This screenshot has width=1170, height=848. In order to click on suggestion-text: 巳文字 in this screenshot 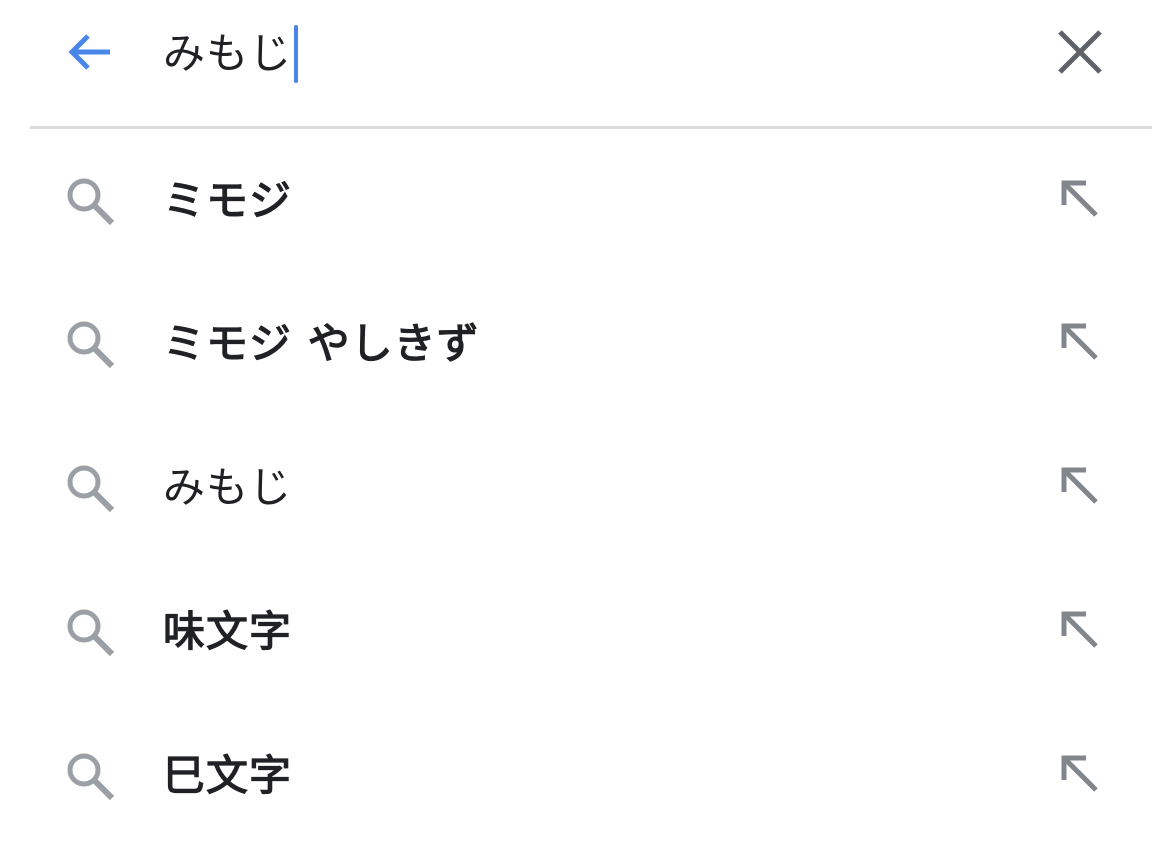, I will do `click(228, 775)`.